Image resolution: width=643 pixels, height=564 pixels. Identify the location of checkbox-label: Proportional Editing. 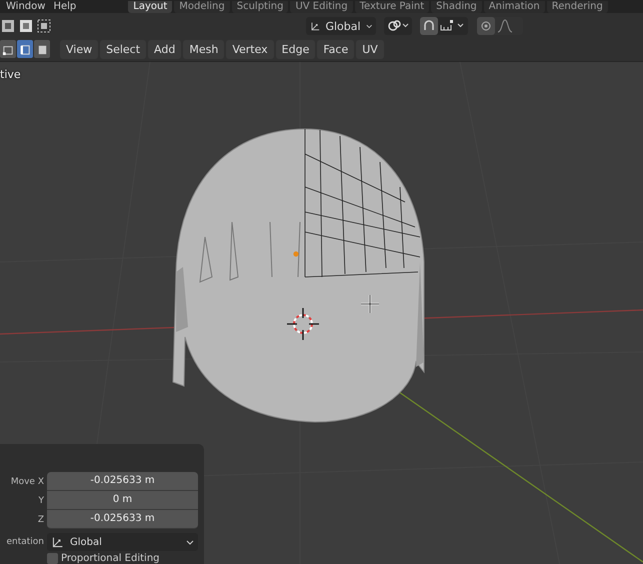
(110, 558).